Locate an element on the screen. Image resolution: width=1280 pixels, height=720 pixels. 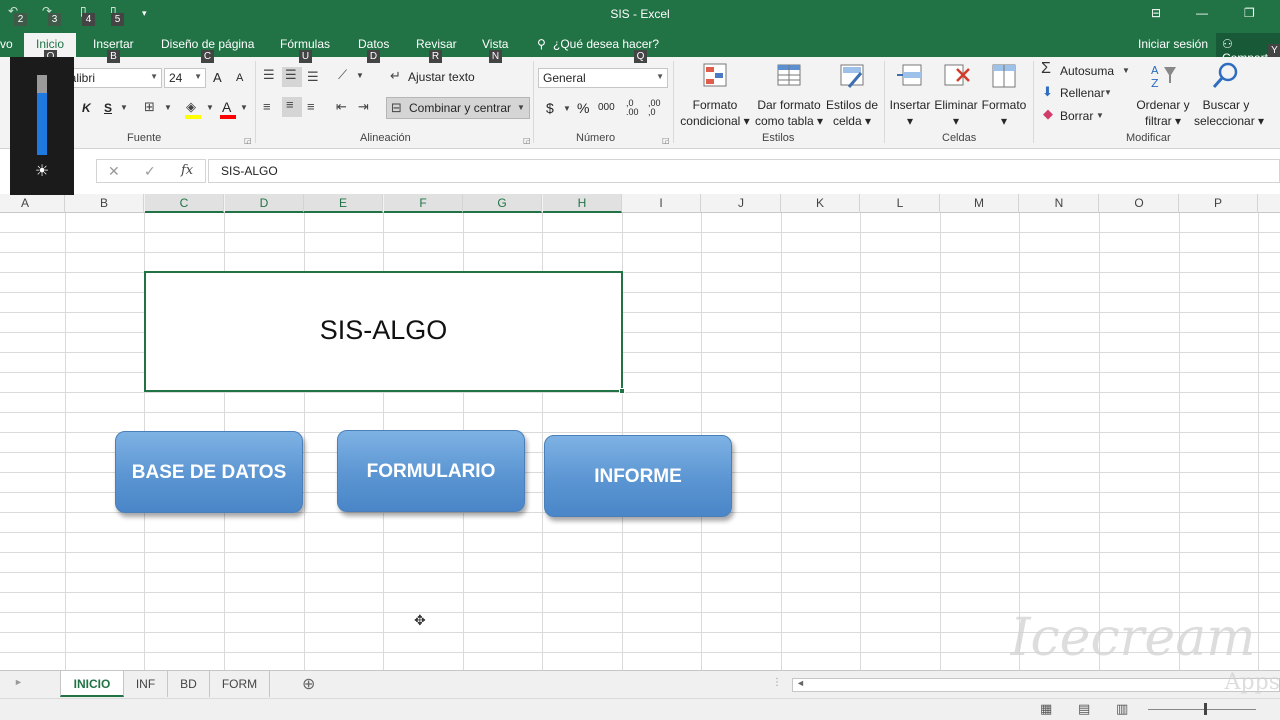
column-header-e: E is located at coordinates (343, 203).